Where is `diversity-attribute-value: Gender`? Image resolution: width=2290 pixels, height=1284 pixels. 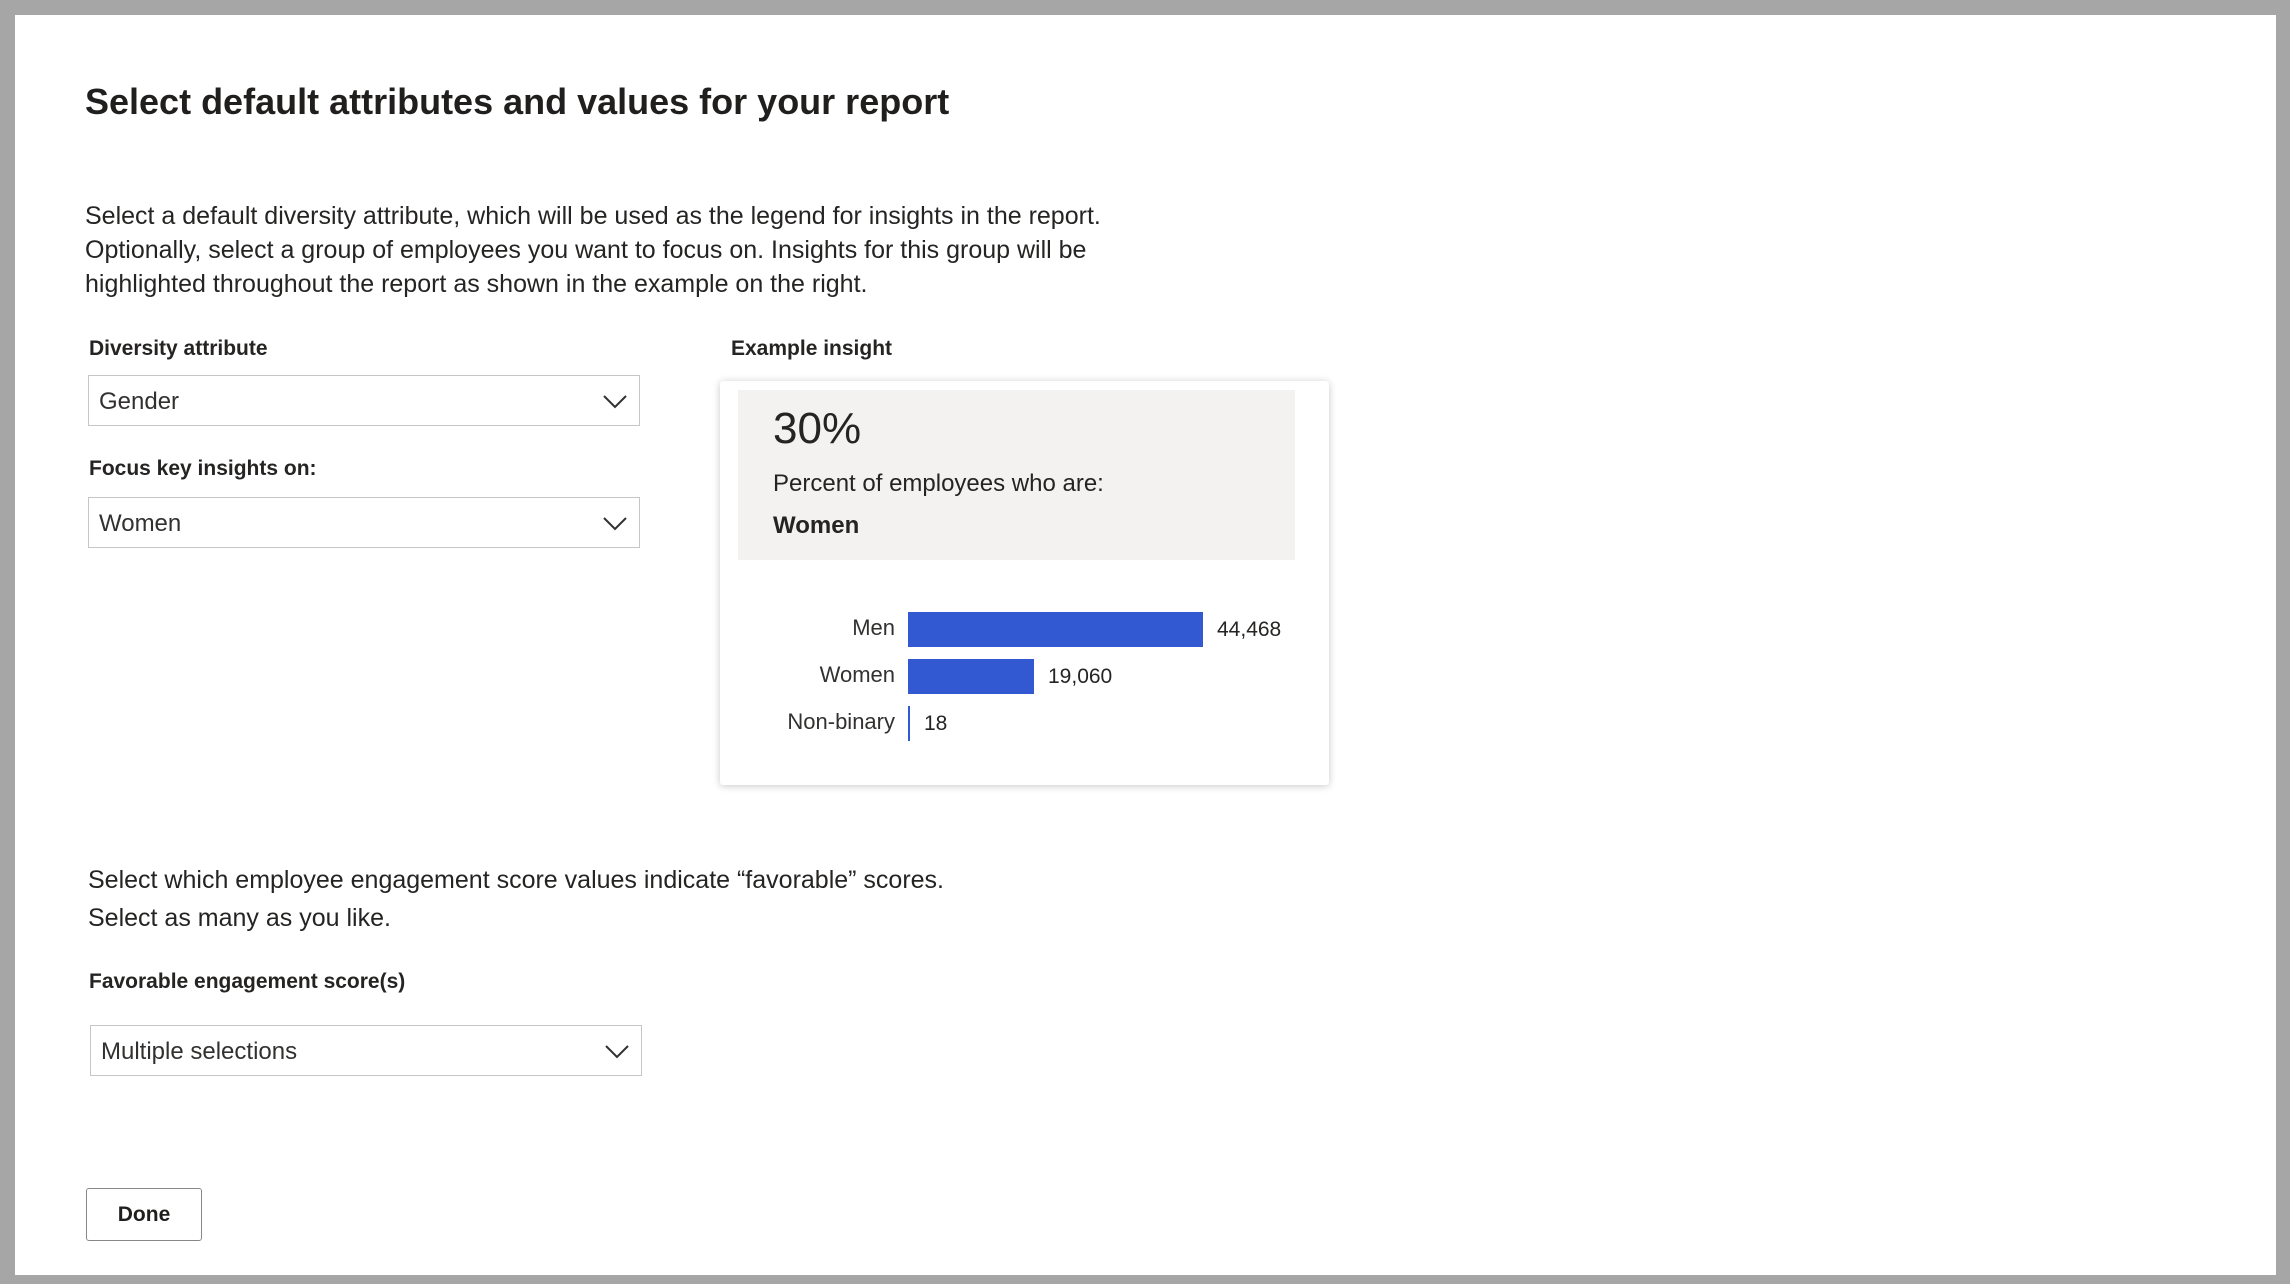 diversity-attribute-value: Gender is located at coordinates (139, 401).